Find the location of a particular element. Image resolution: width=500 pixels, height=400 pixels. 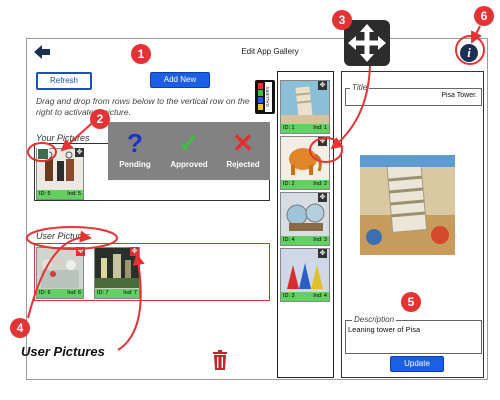

callout-4: 4 is located at coordinates (20, 328).